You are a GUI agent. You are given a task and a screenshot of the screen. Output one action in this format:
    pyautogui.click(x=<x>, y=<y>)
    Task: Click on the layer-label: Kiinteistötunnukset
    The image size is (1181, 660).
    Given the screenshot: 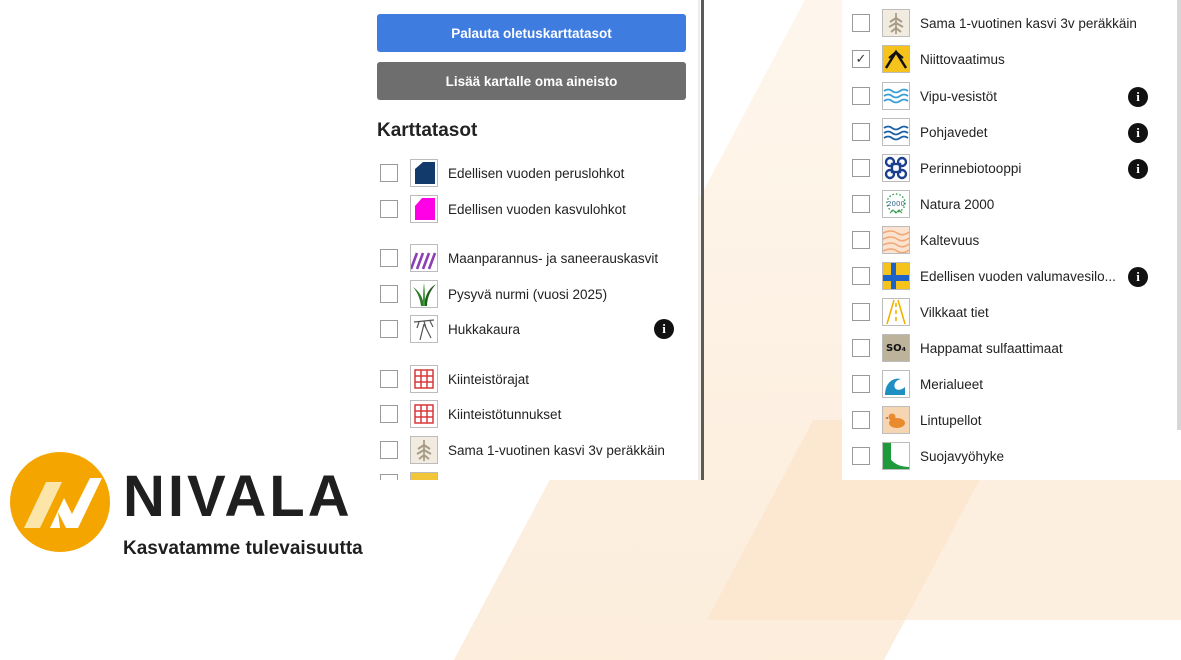 What is the action you would take?
    pyautogui.click(x=505, y=414)
    